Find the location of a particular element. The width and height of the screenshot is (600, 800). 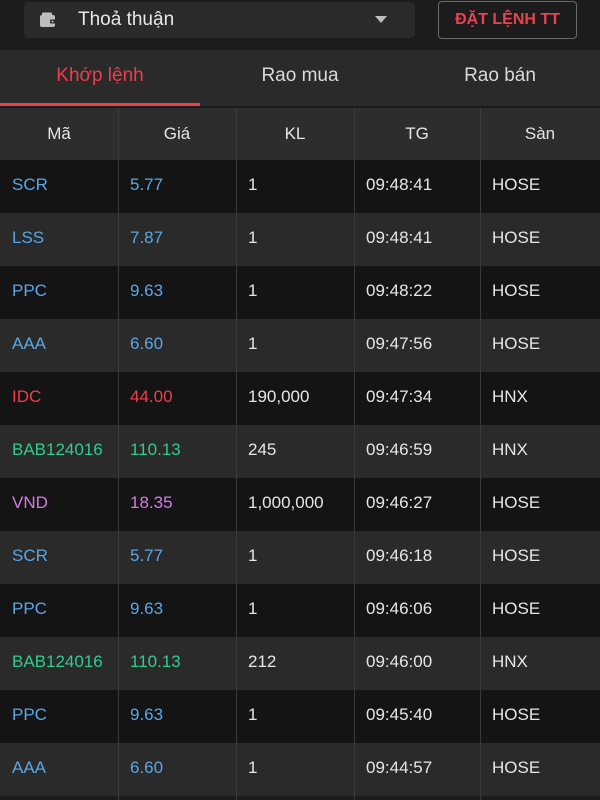

volume-cell: 245 is located at coordinates (262, 449).